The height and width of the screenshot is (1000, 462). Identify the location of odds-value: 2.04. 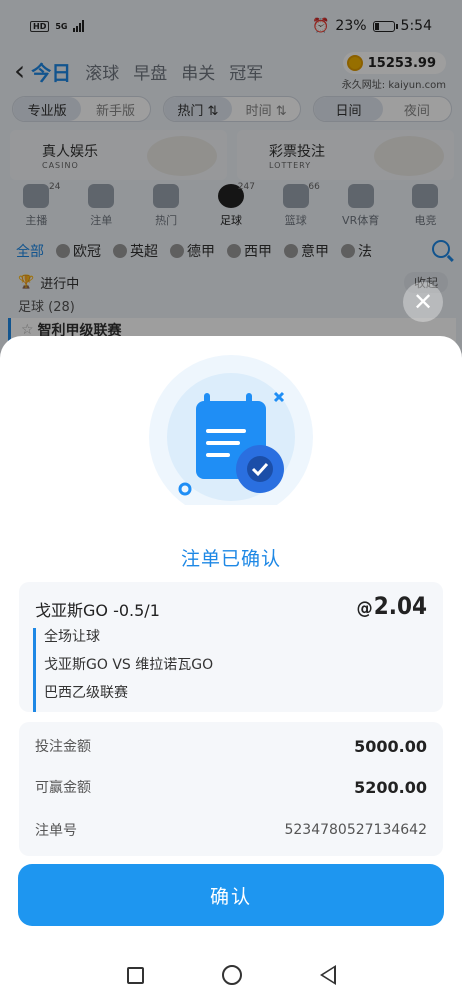
(400, 606).